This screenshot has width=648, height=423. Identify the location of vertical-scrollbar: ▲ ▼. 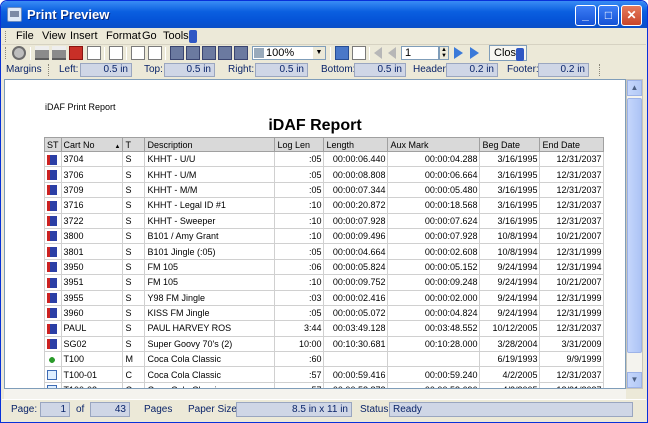
(634, 234).